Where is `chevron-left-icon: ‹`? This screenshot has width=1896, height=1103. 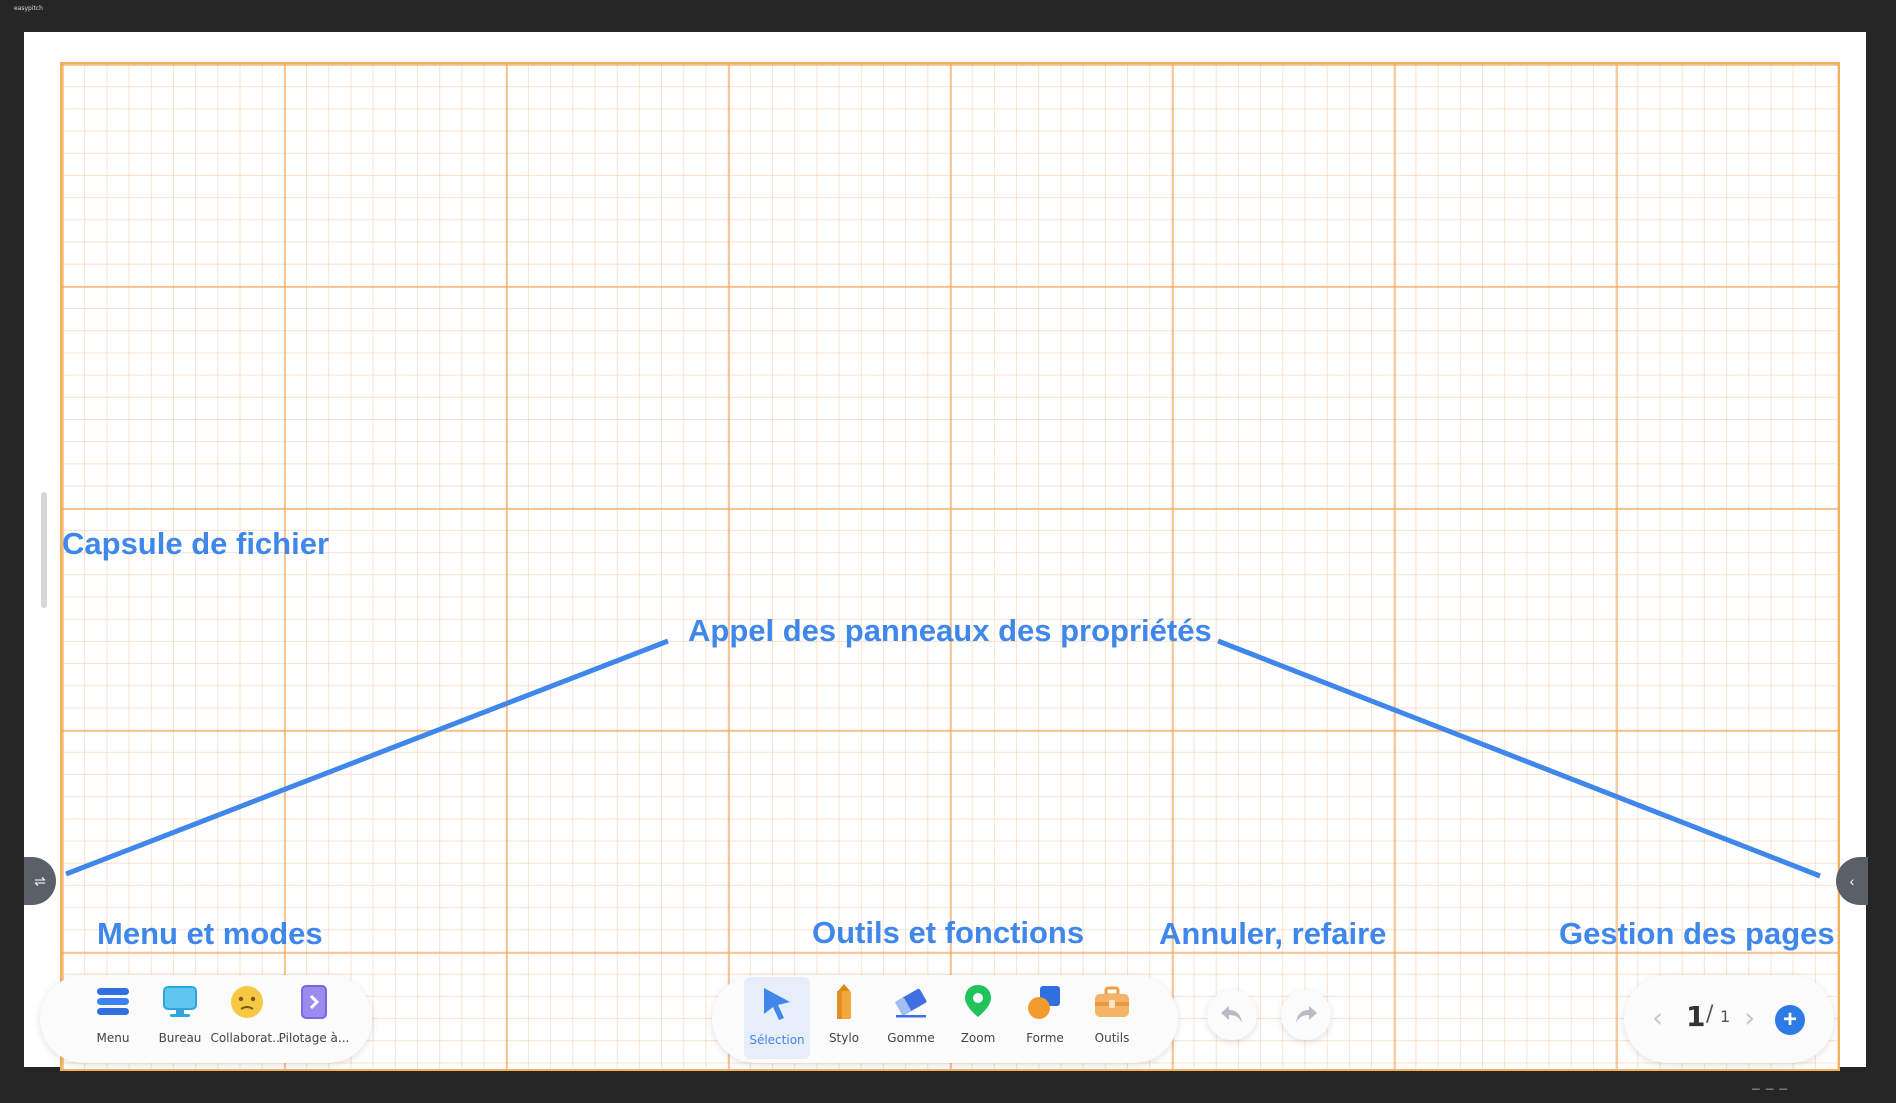 chevron-left-icon: ‹ is located at coordinates (1852, 881).